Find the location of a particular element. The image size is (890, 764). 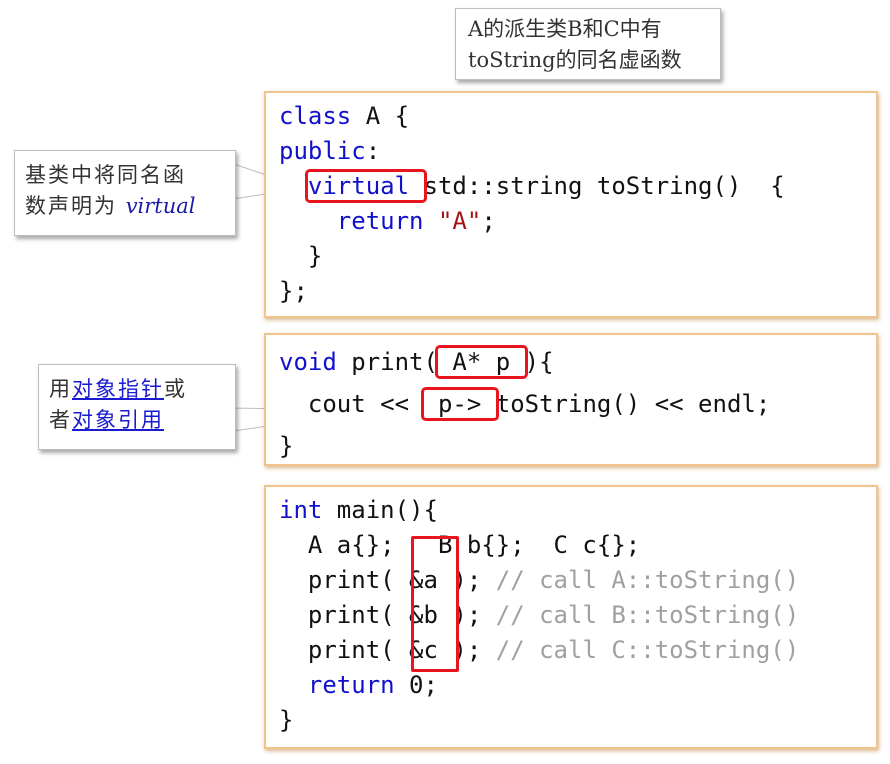

code-line: return "A"; is located at coordinates (577, 221).